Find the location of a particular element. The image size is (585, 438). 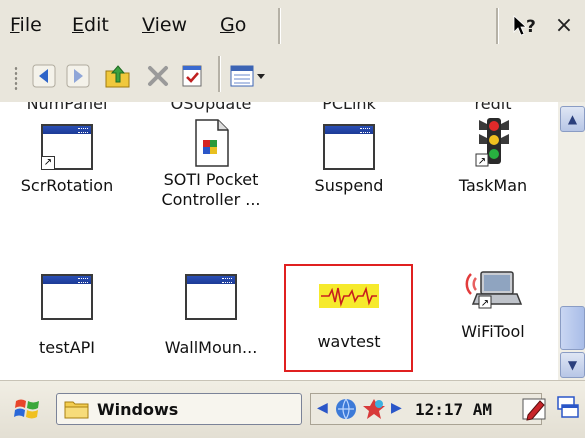

help-arrow-icon: ? is located at coordinates (524, 26).